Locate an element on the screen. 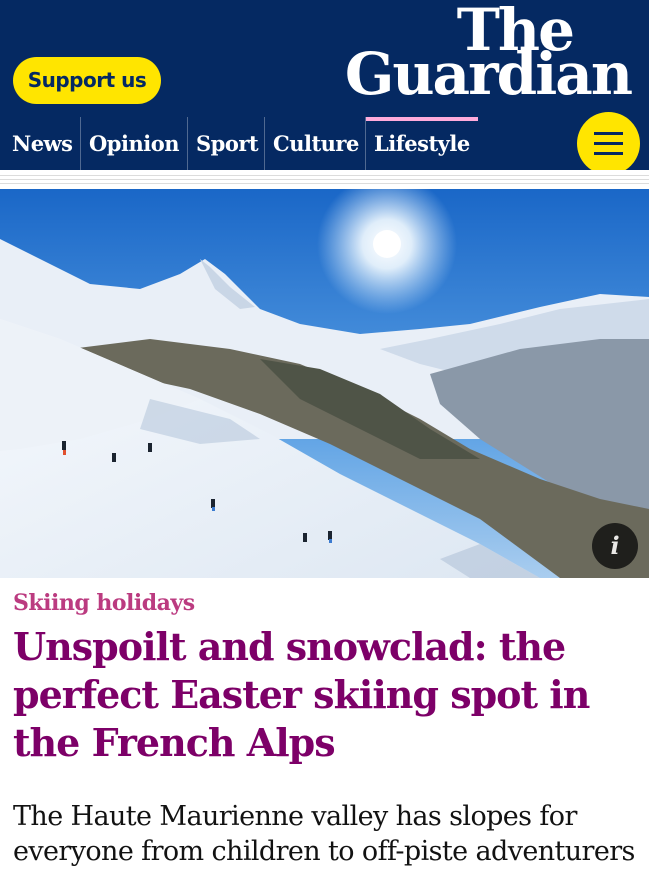  nav-label-sport: Sport is located at coordinates (227, 143).